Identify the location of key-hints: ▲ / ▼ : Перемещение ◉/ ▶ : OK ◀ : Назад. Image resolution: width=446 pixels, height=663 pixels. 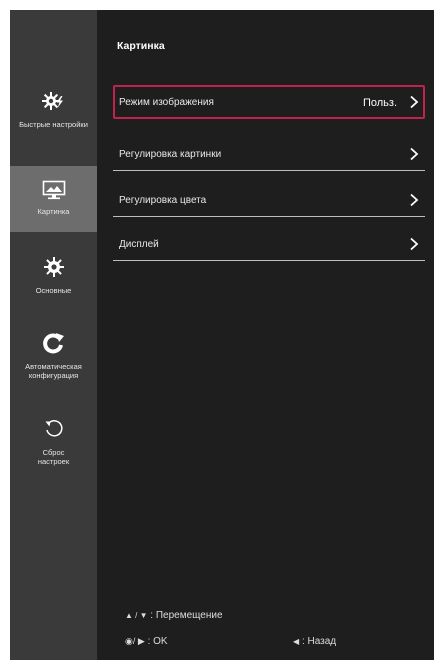
(267, 632).